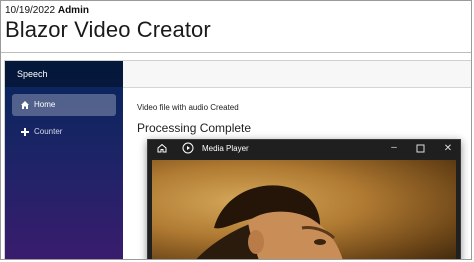 The height and width of the screenshot is (262, 474). What do you see at coordinates (25, 136) in the screenshot?
I see `plus-icon` at bounding box center [25, 136].